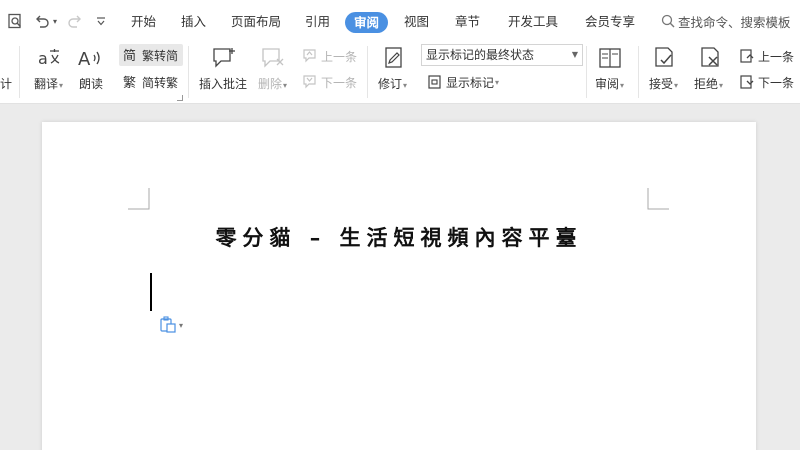 The height and width of the screenshot is (450, 800). I want to click on undo-icon, so click(42, 21).